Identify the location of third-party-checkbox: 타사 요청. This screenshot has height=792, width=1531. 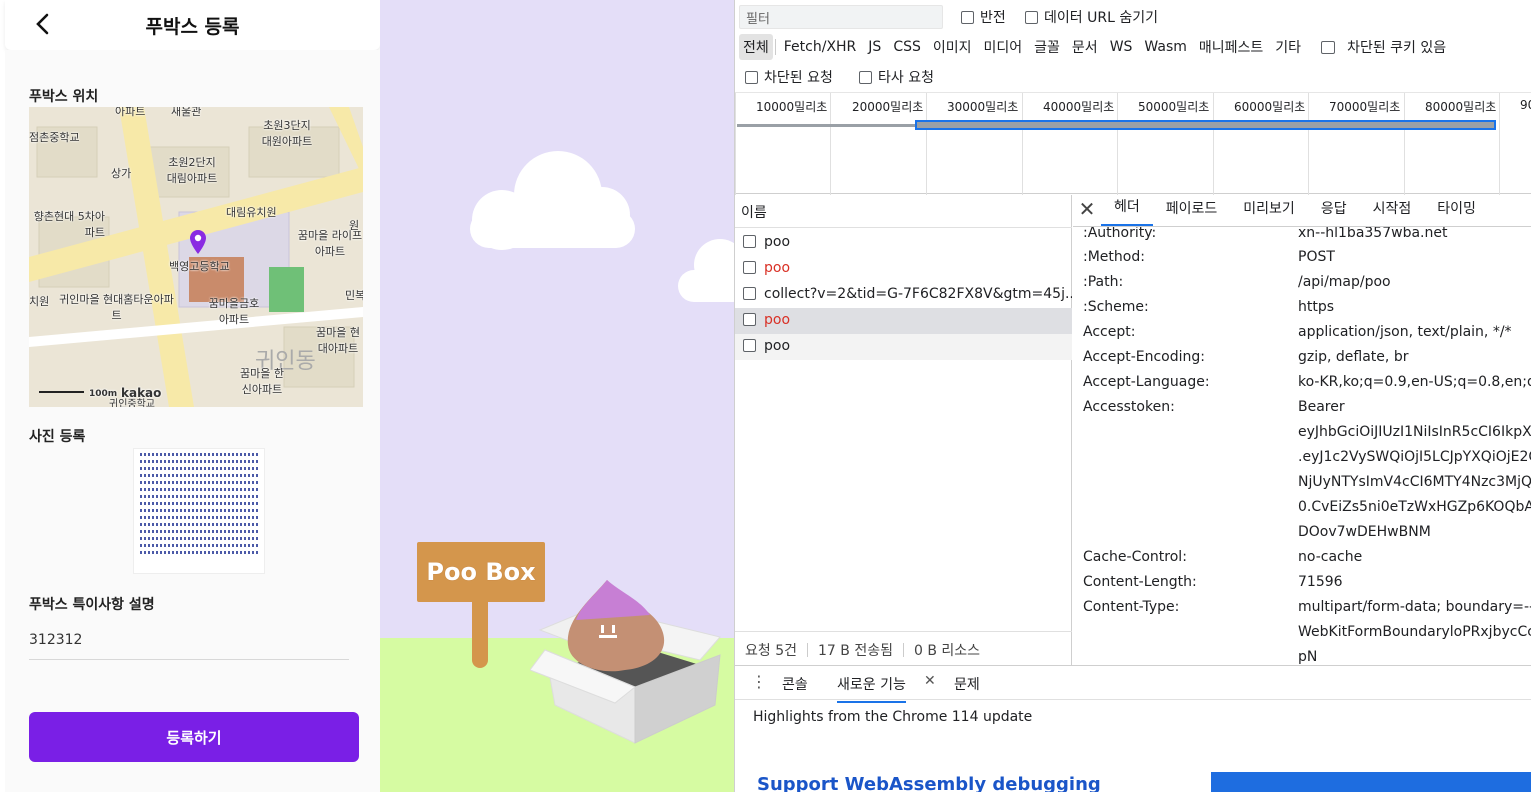
(896, 77).